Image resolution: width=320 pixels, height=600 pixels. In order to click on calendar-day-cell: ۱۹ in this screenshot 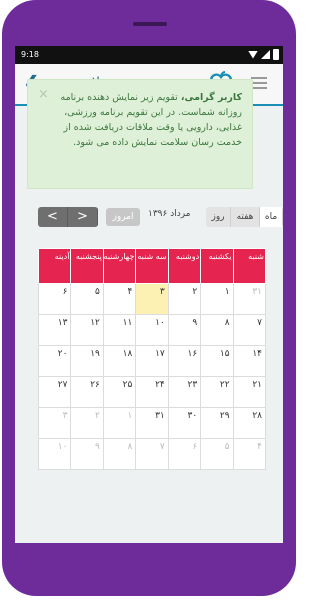, I will do `click(87, 361)`.